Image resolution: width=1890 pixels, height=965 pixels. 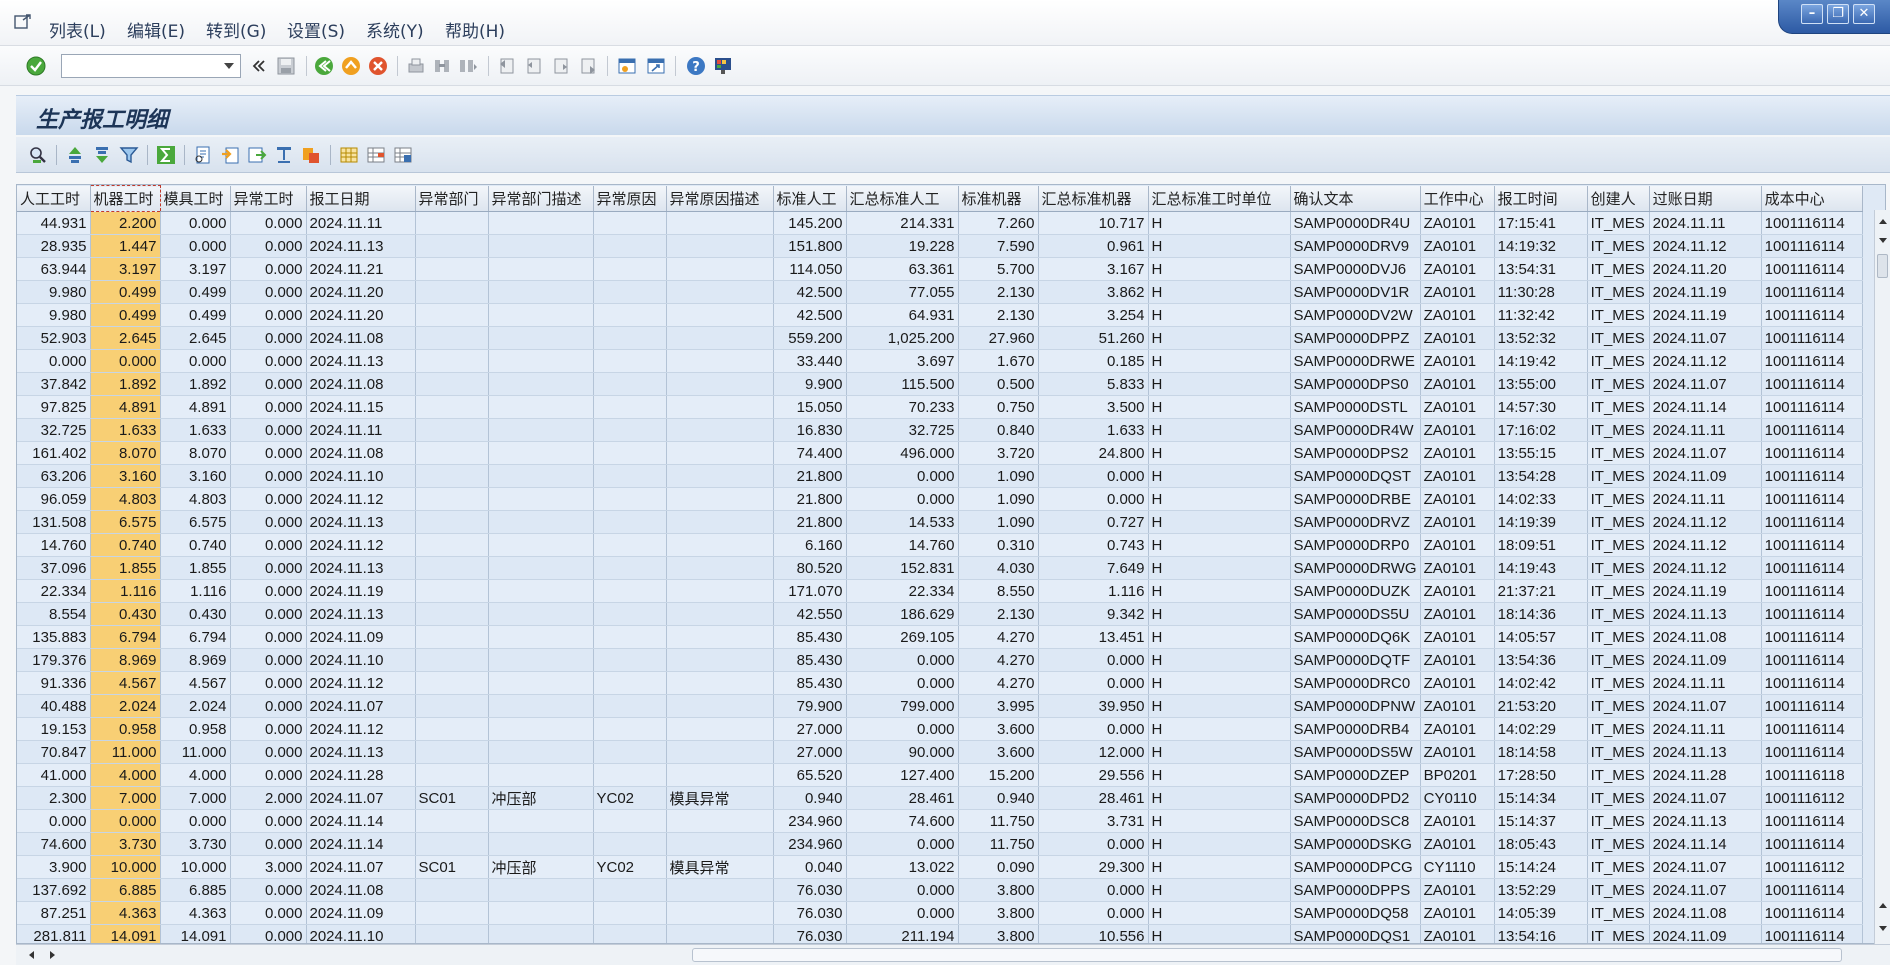 What do you see at coordinates (125, 798) in the screenshot?
I see `table-cell: 7.000` at bounding box center [125, 798].